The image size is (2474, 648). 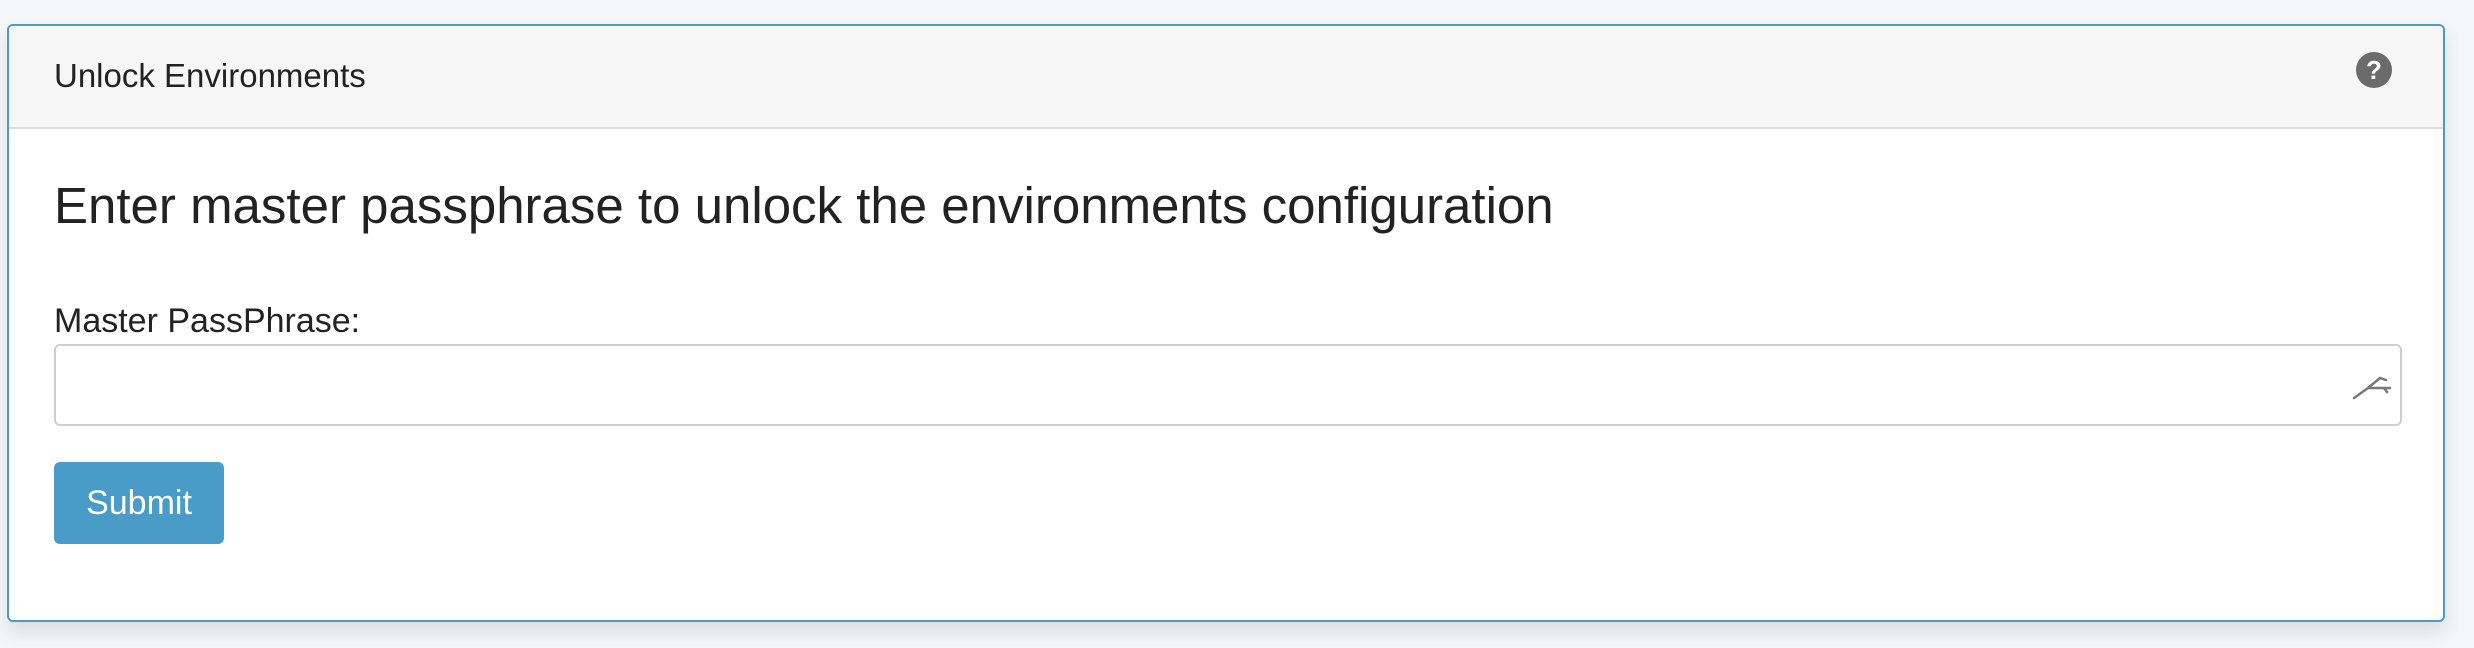 What do you see at coordinates (2372, 387) in the screenshot?
I see `key-icon` at bounding box center [2372, 387].